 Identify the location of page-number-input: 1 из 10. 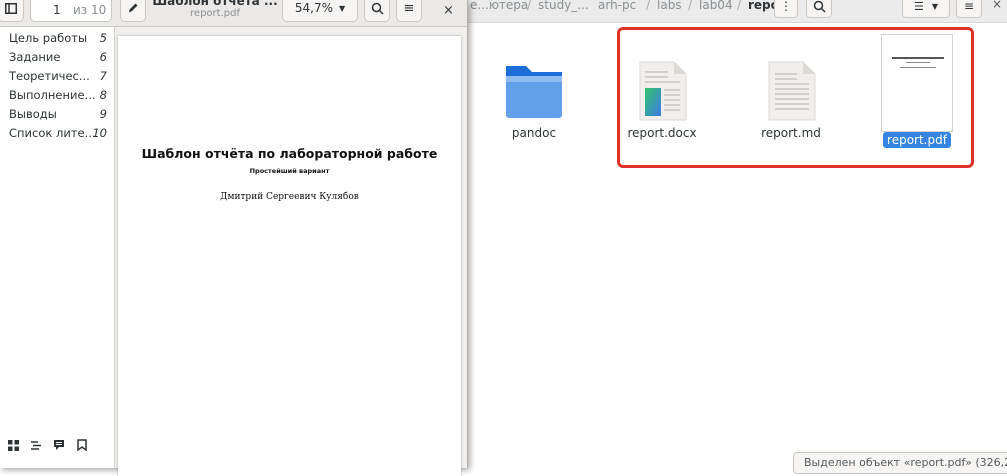
(71, 11).